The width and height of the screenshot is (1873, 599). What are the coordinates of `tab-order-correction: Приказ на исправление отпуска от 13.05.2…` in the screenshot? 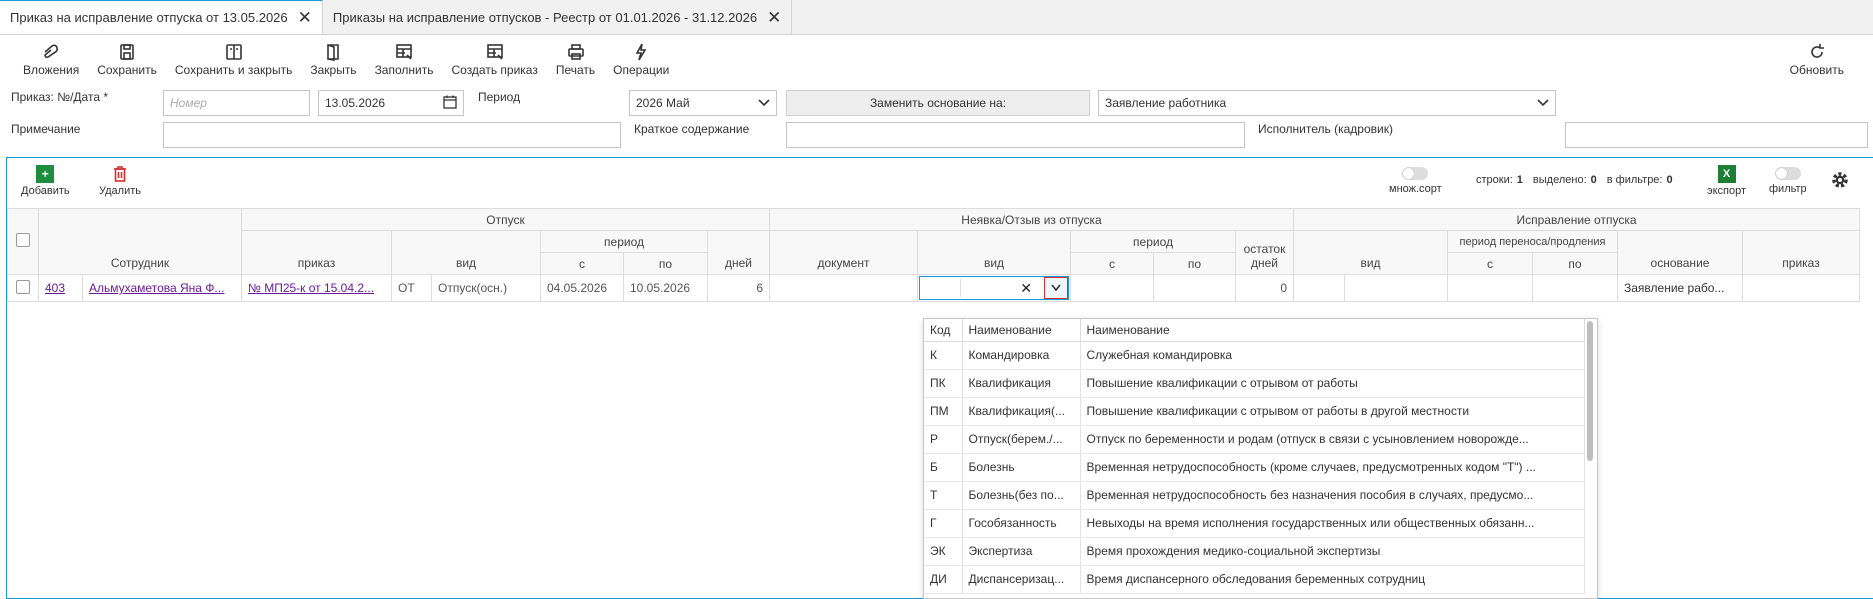 It's located at (161, 17).